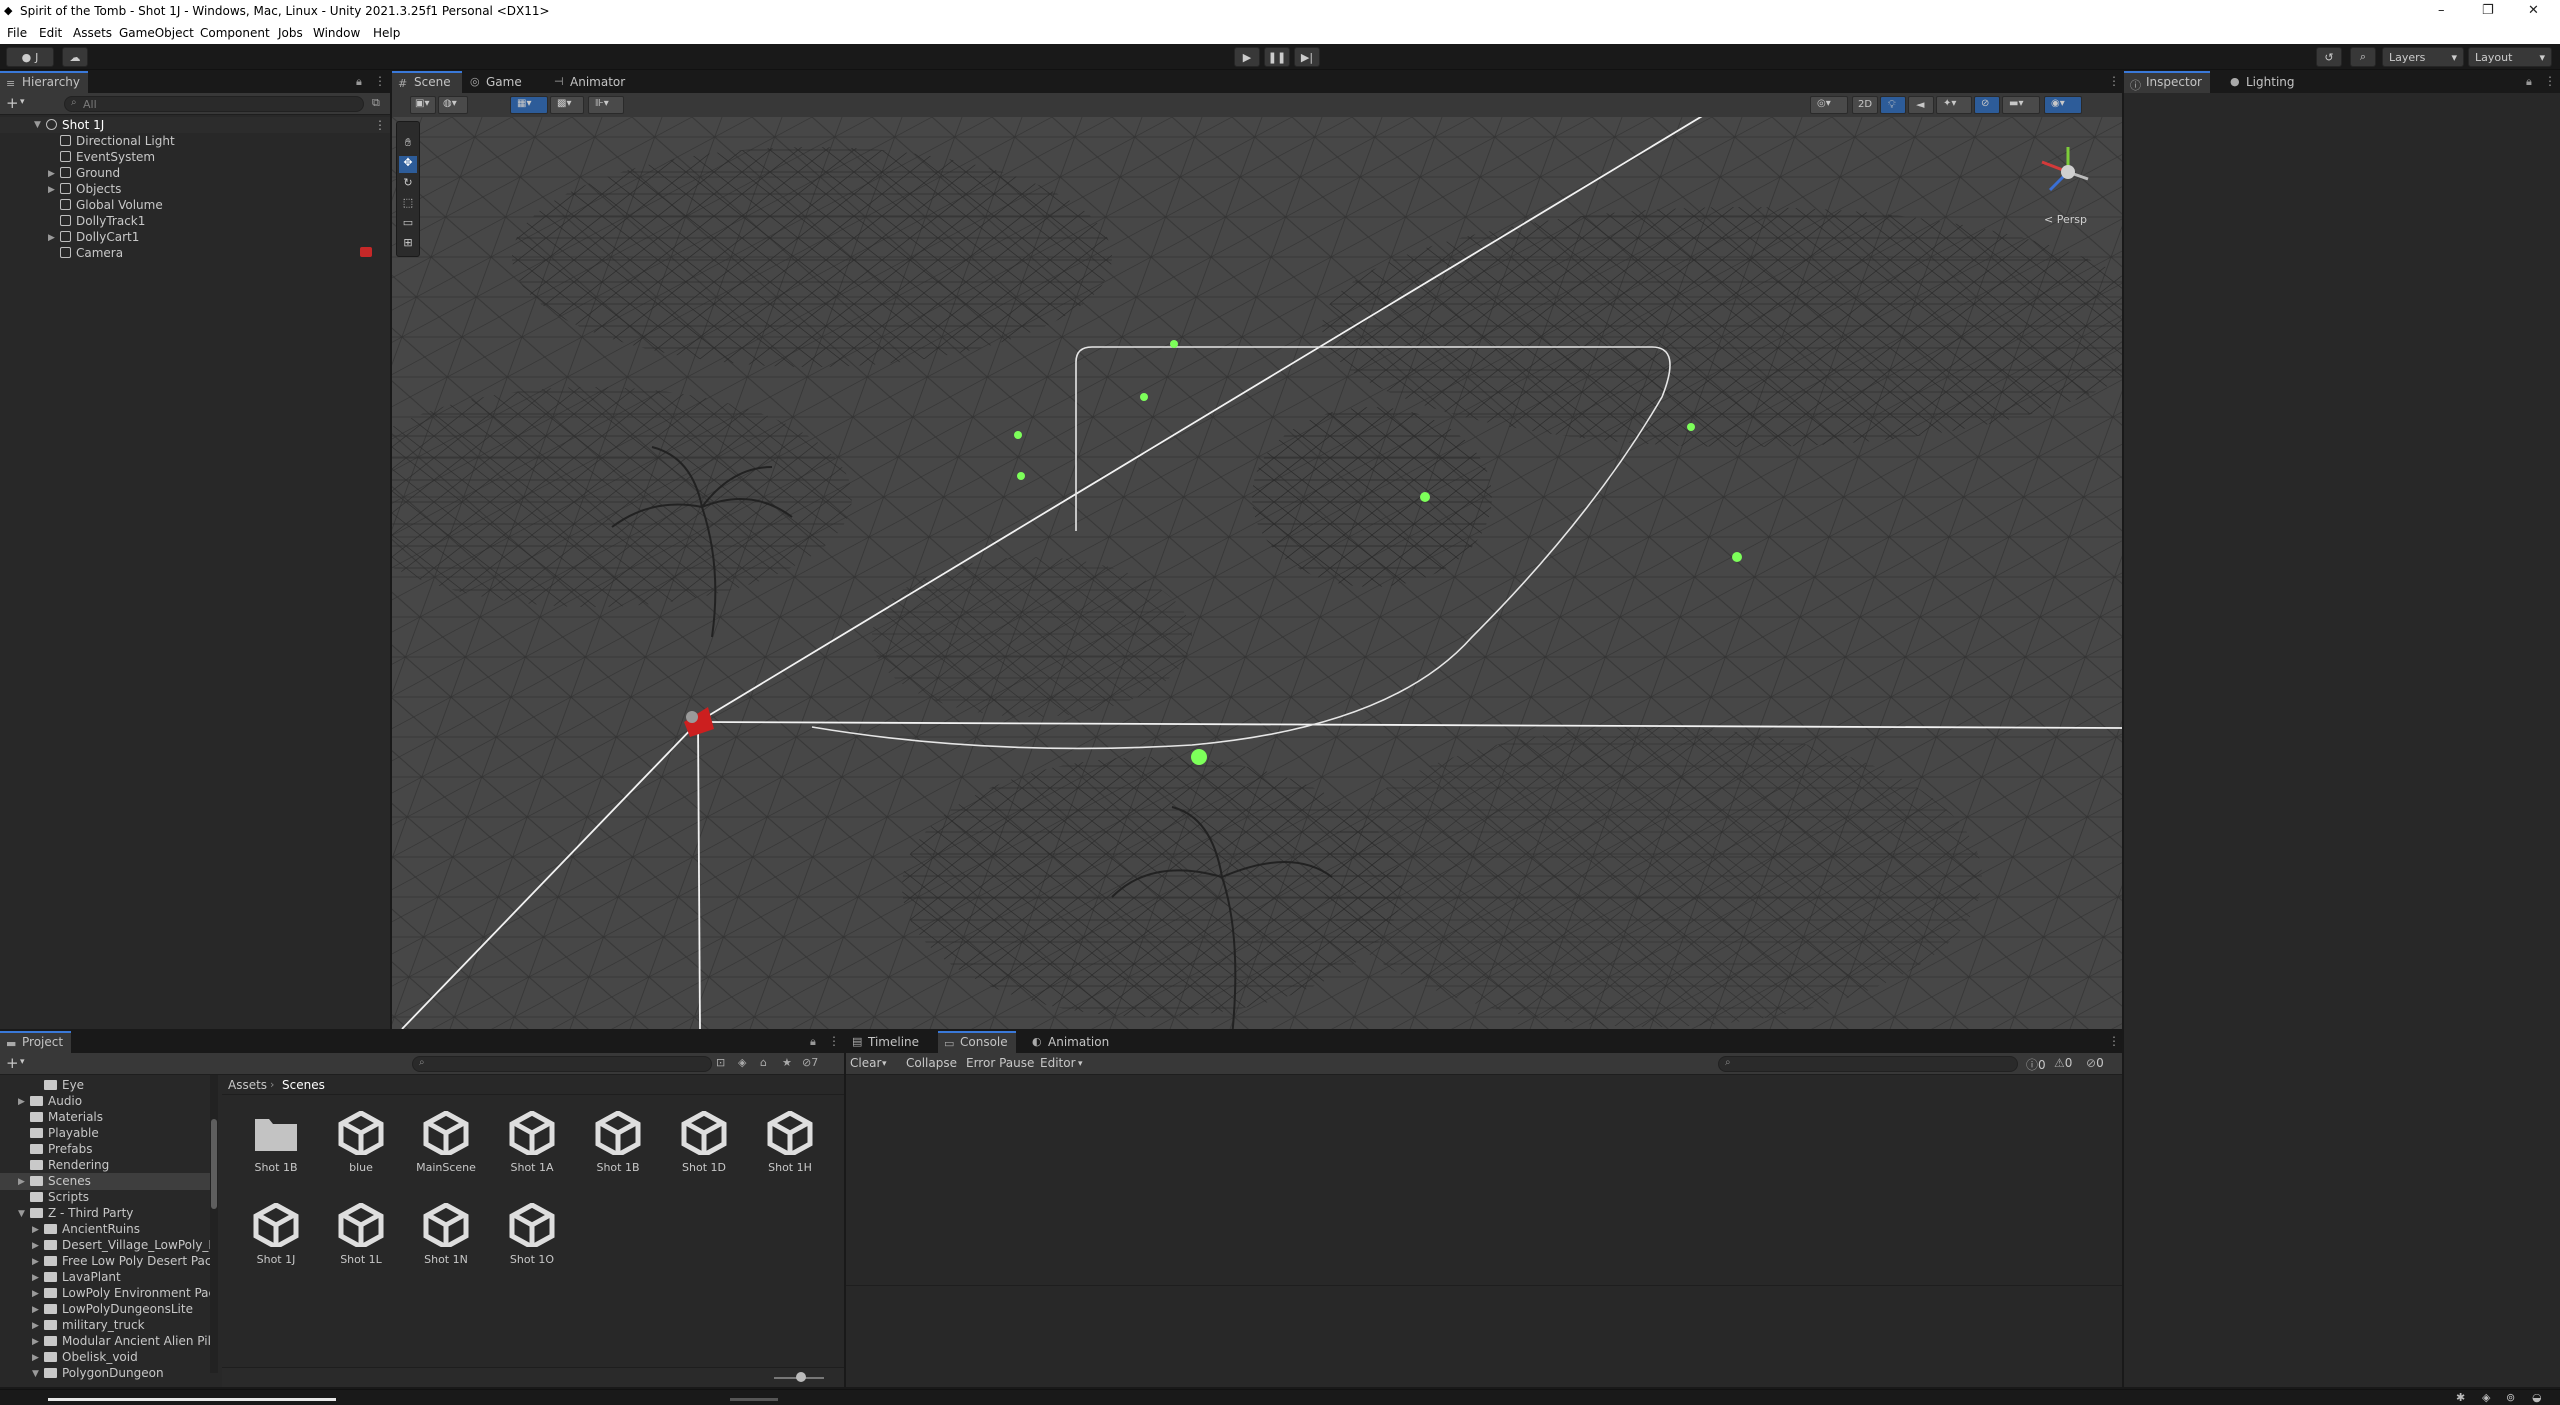 The width and height of the screenshot is (2560, 1405). Describe the element at coordinates (408, 224) in the screenshot. I see `rect-tool-icon: ▭` at that location.